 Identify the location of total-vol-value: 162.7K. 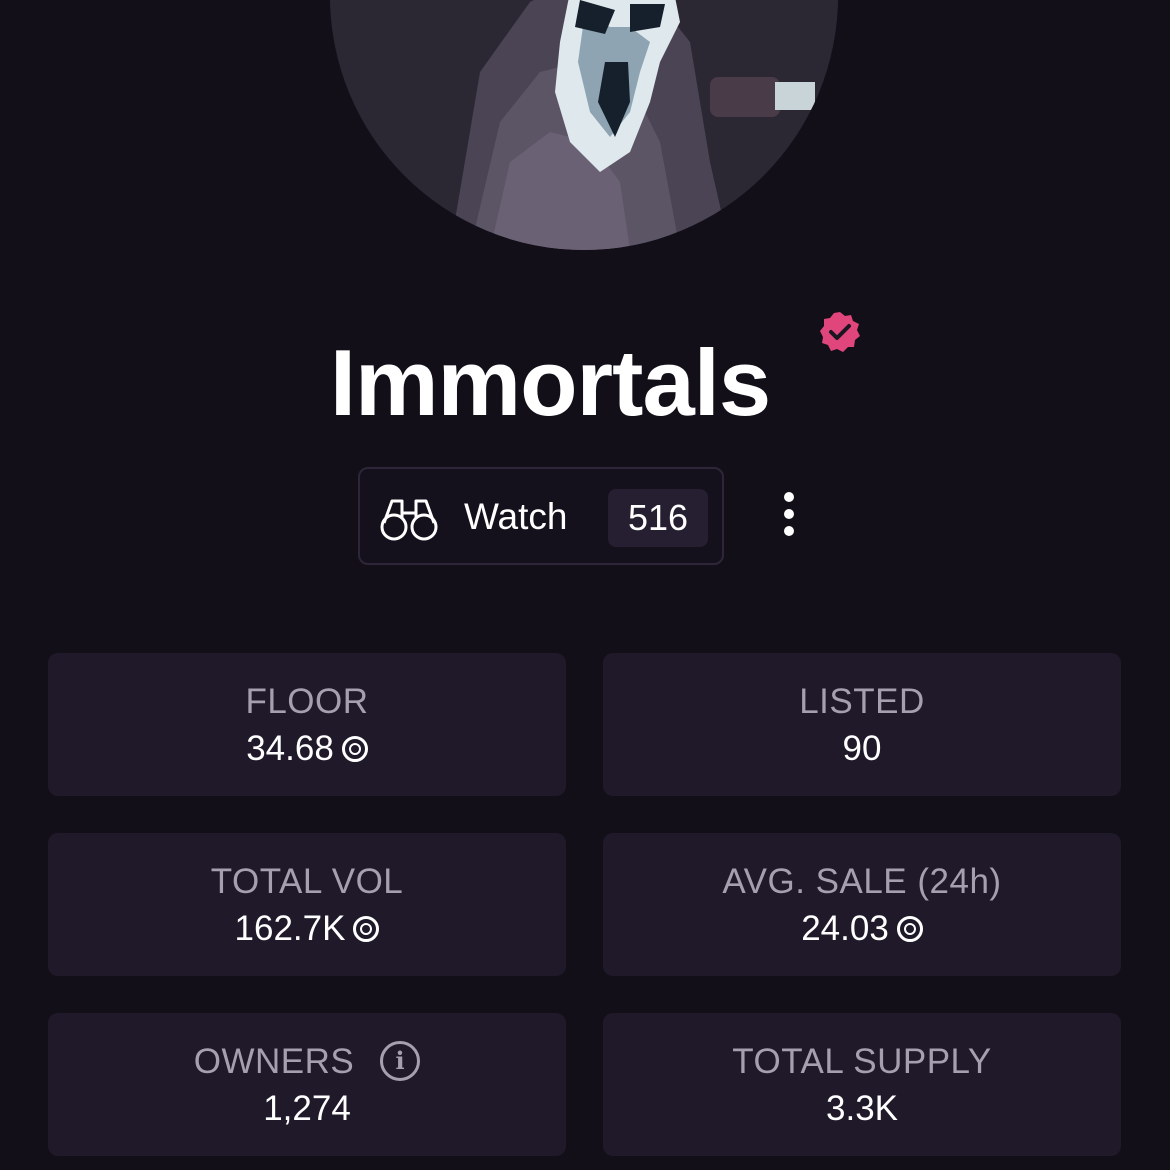
(290, 928).